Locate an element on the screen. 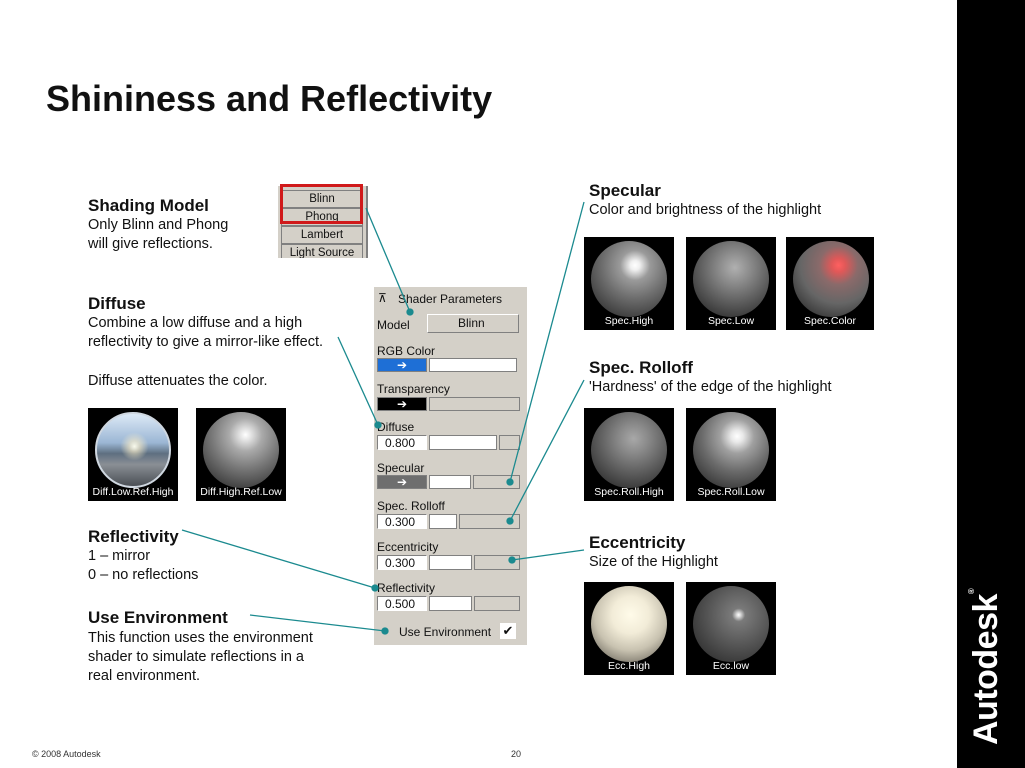 Image resolution: width=1025 pixels, height=768 pixels. leader-line-shading-model is located at coordinates (388, 260).